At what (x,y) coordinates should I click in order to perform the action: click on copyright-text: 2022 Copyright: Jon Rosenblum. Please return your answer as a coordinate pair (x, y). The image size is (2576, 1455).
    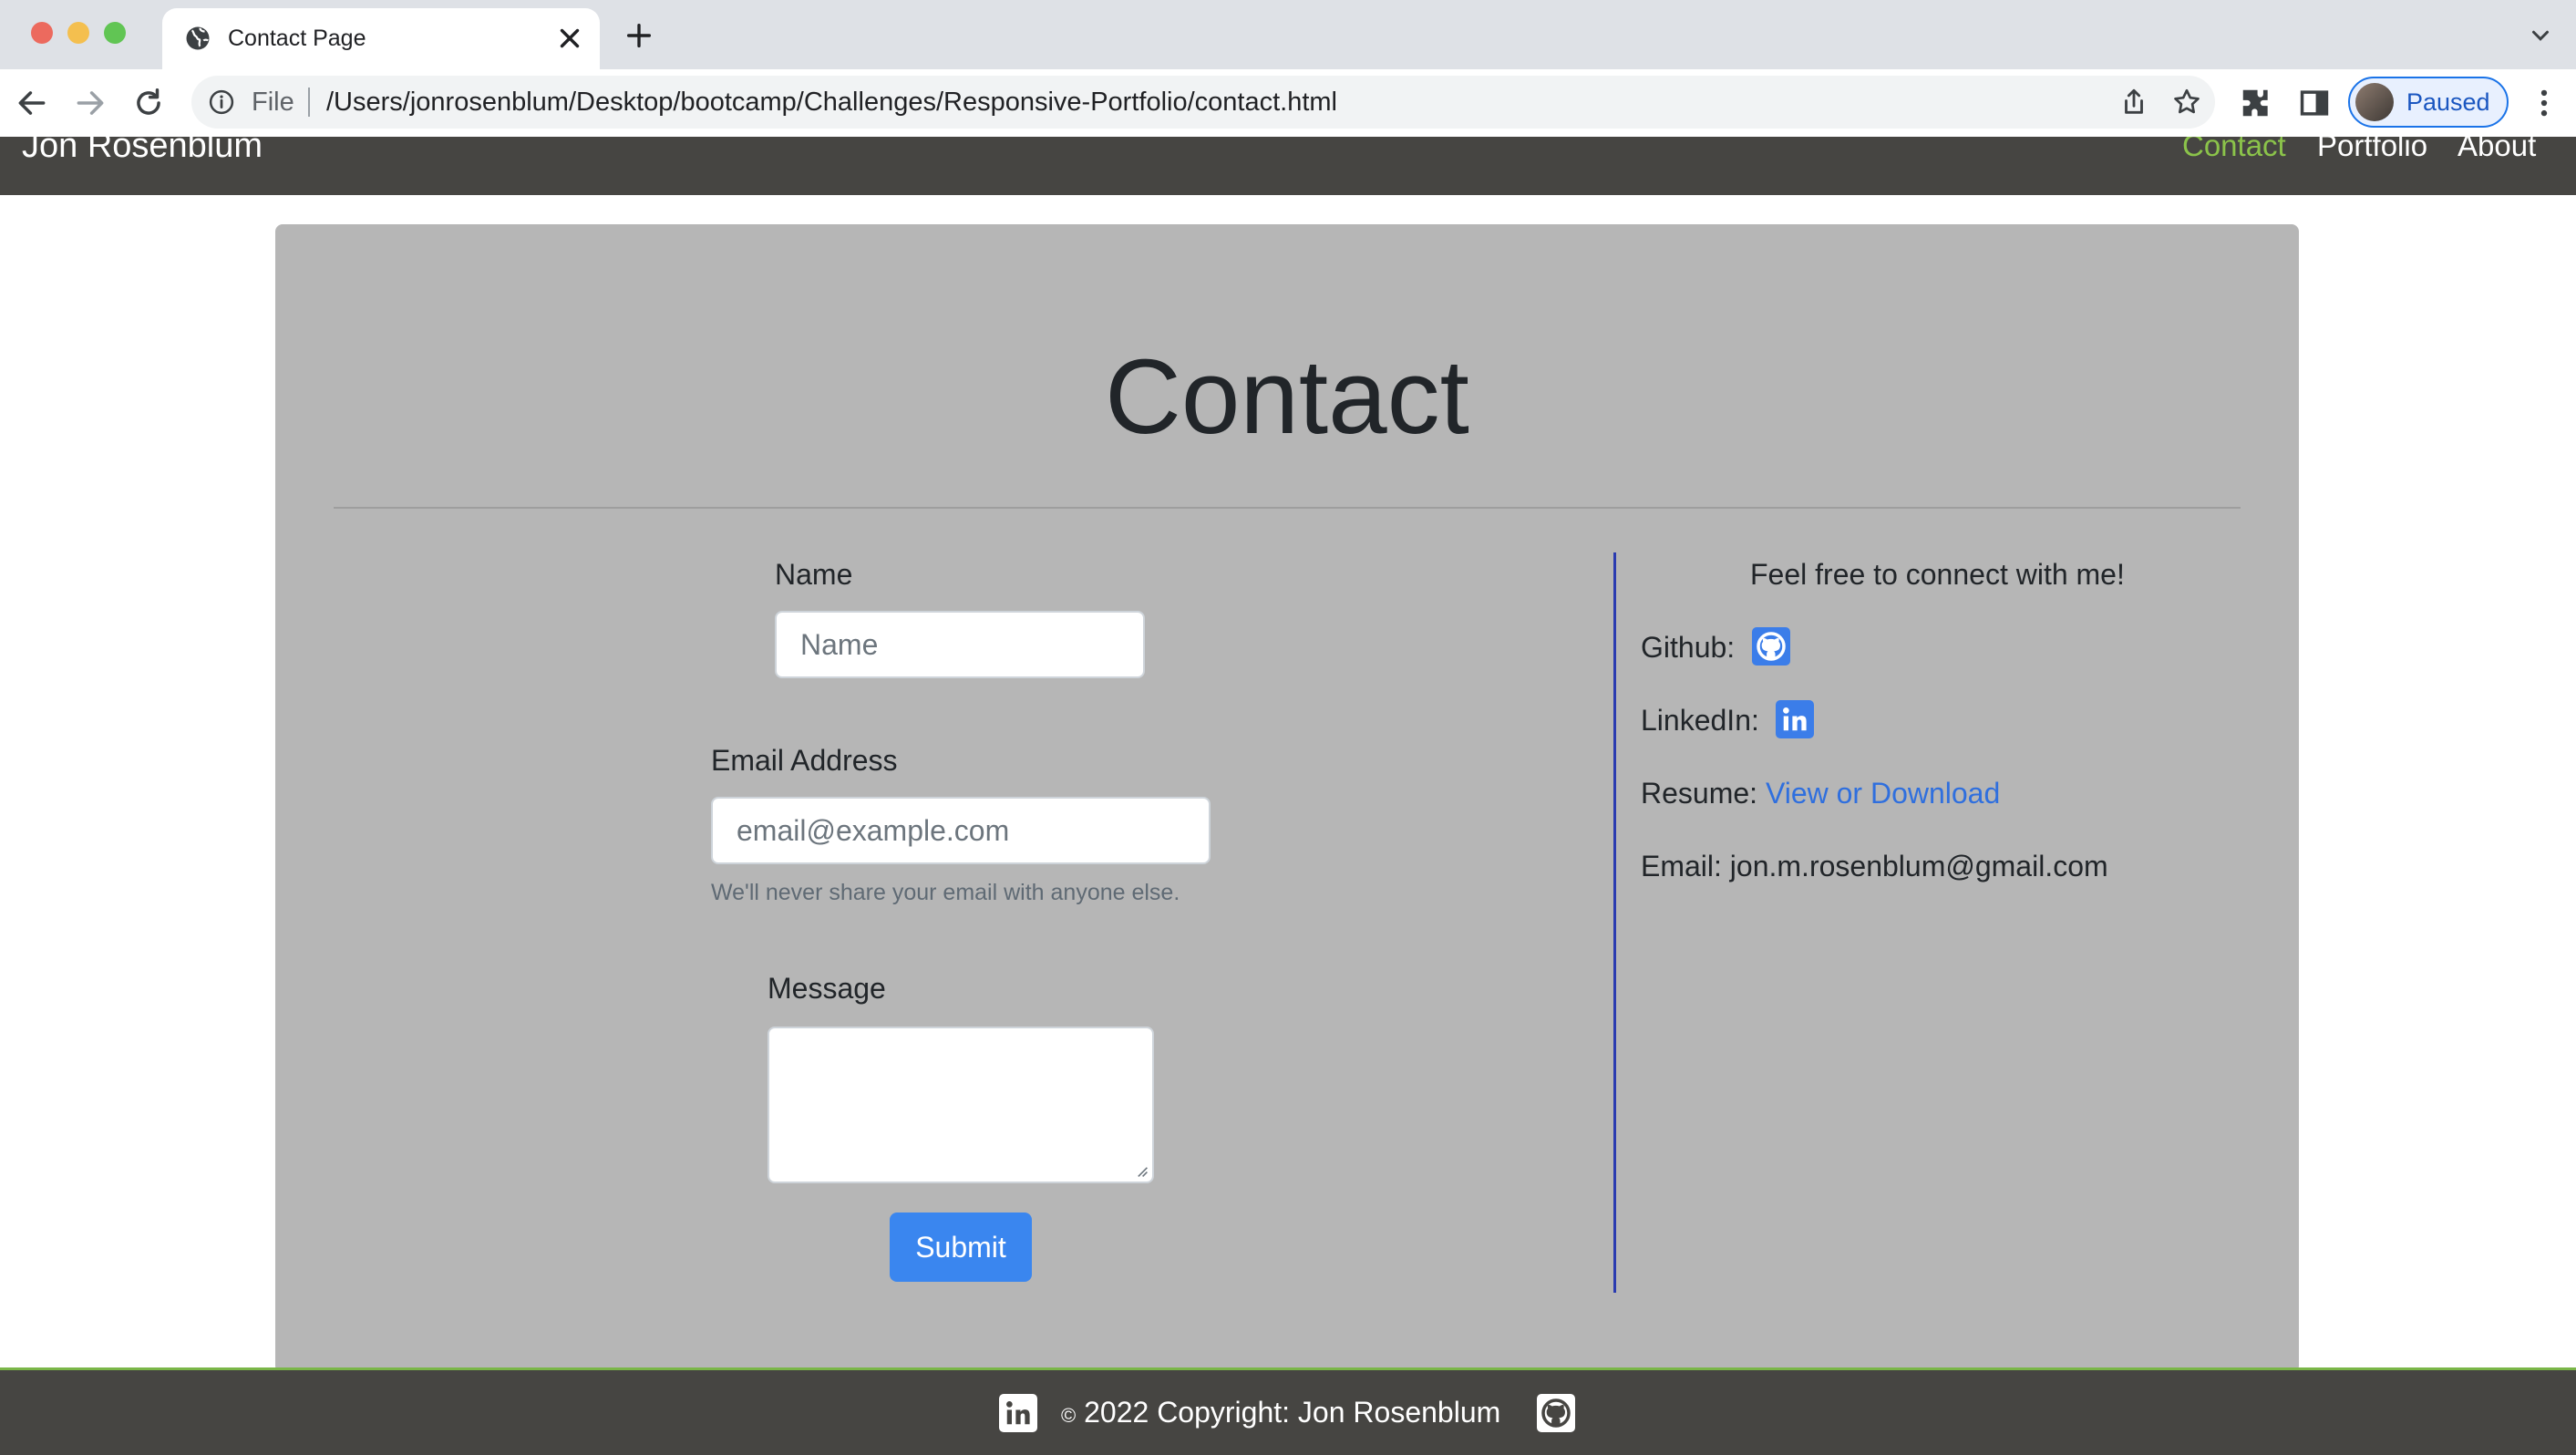
    Looking at the image, I should click on (1292, 1413).